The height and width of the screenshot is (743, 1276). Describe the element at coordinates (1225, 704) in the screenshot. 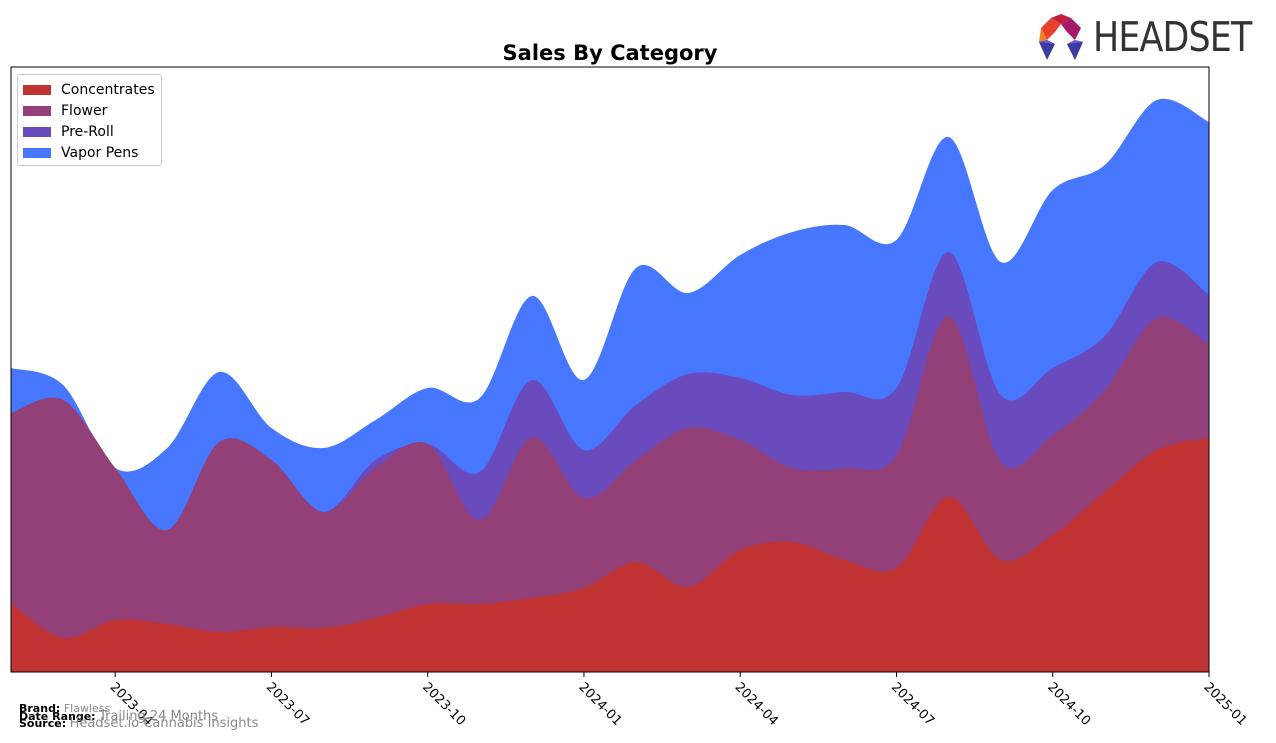

I see `x-tick-label: 2025-01` at that location.